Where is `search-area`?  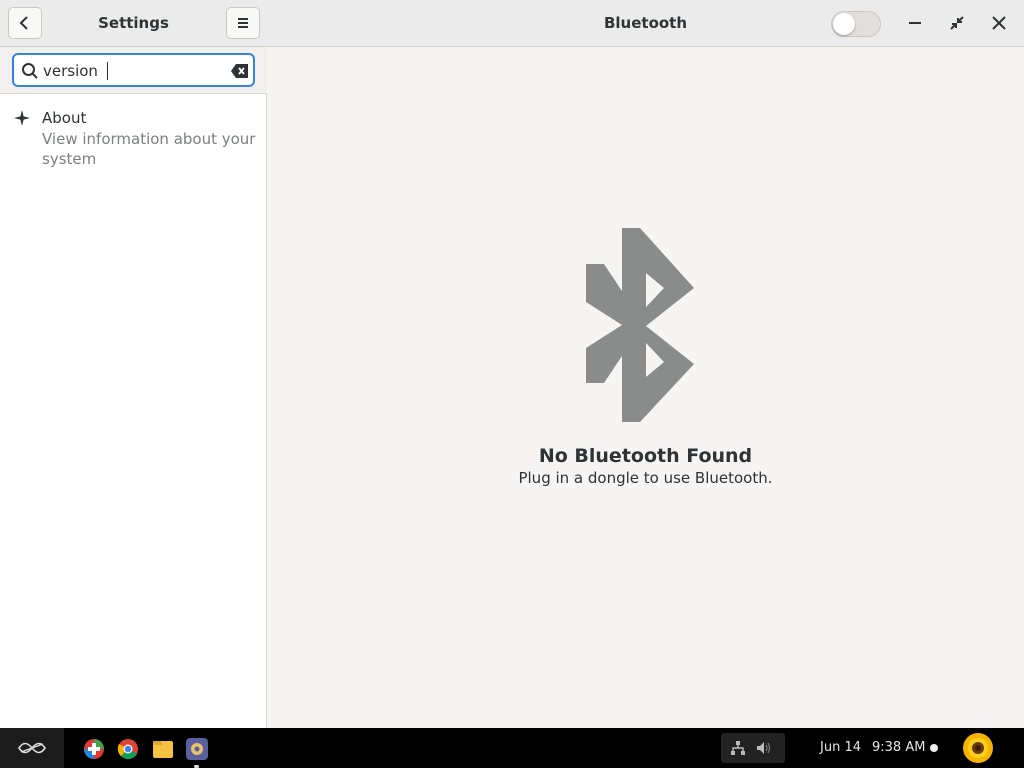
search-area is located at coordinates (133, 70).